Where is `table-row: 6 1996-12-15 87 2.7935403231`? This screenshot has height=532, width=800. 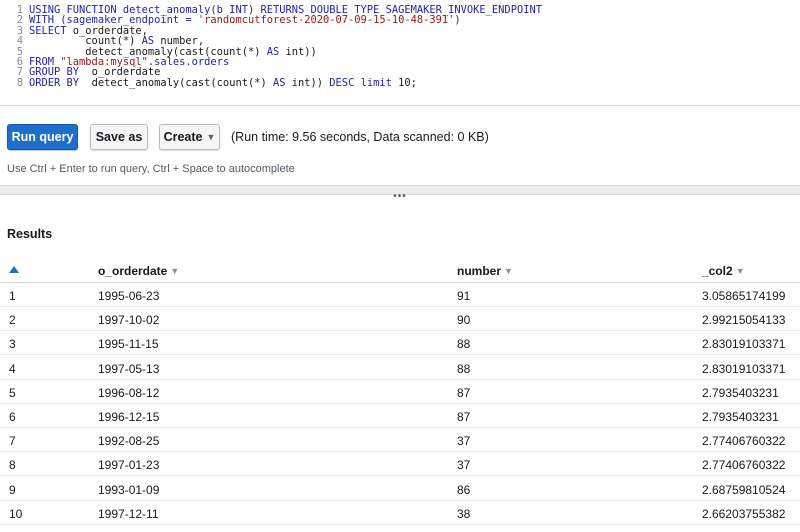
table-row: 6 1996-12-15 87 2.7935403231 is located at coordinates (400, 416).